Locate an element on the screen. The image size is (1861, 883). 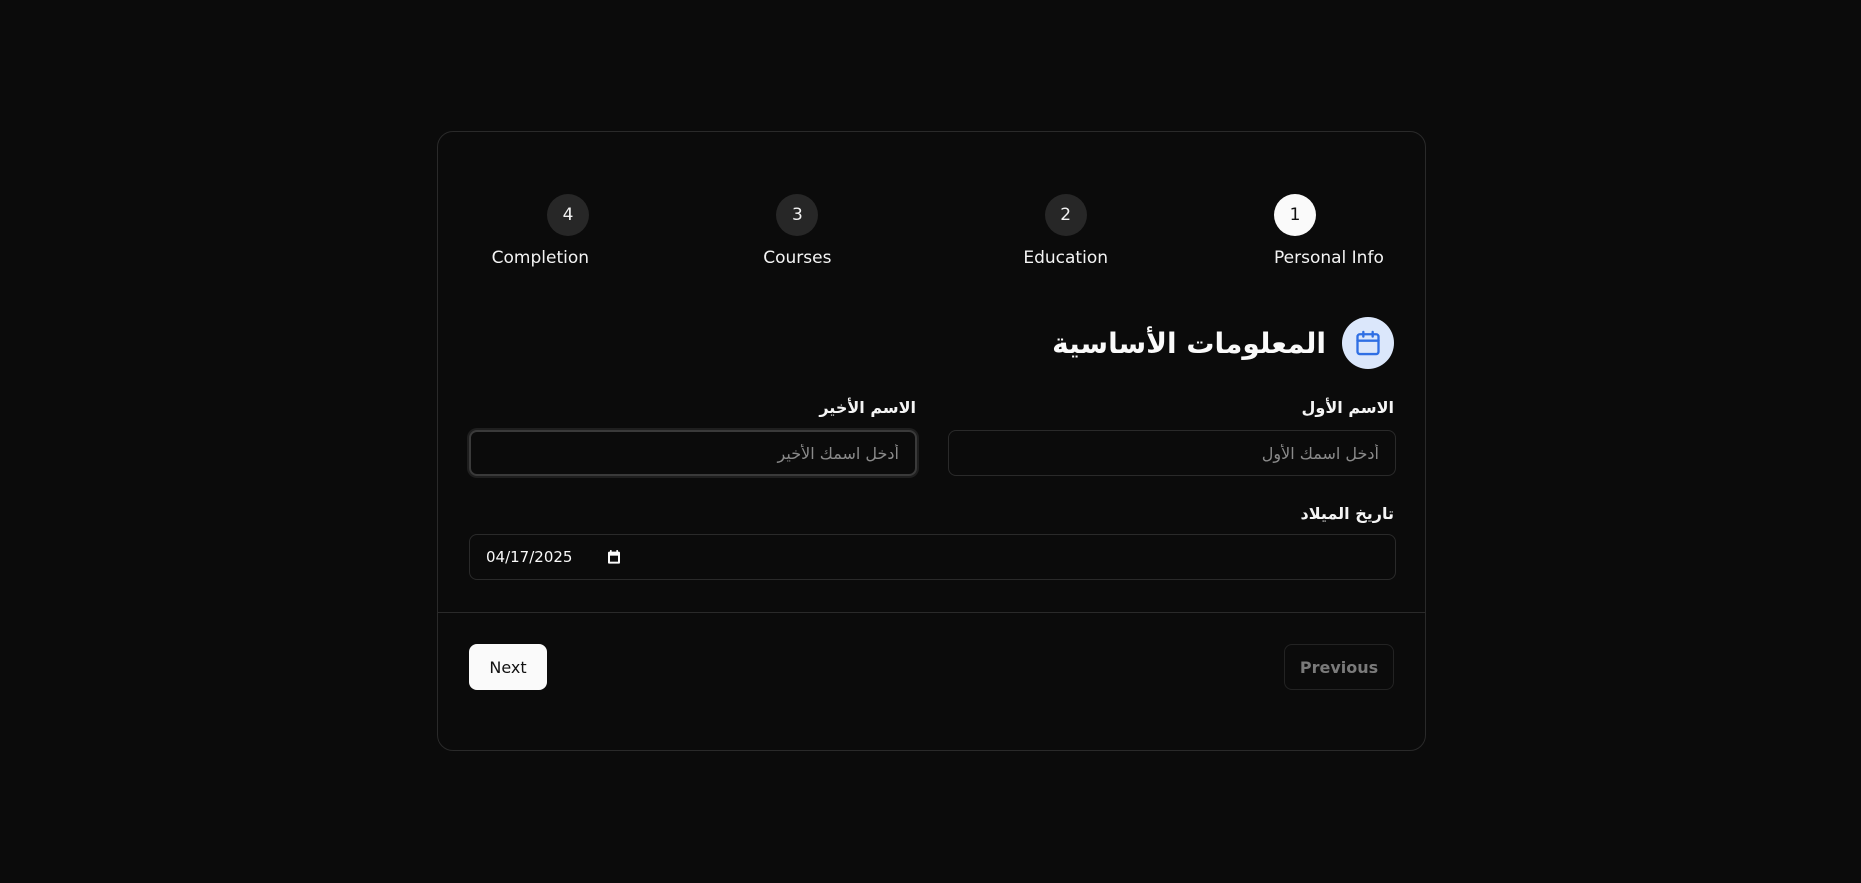
step-number: 1 is located at coordinates (1295, 215).